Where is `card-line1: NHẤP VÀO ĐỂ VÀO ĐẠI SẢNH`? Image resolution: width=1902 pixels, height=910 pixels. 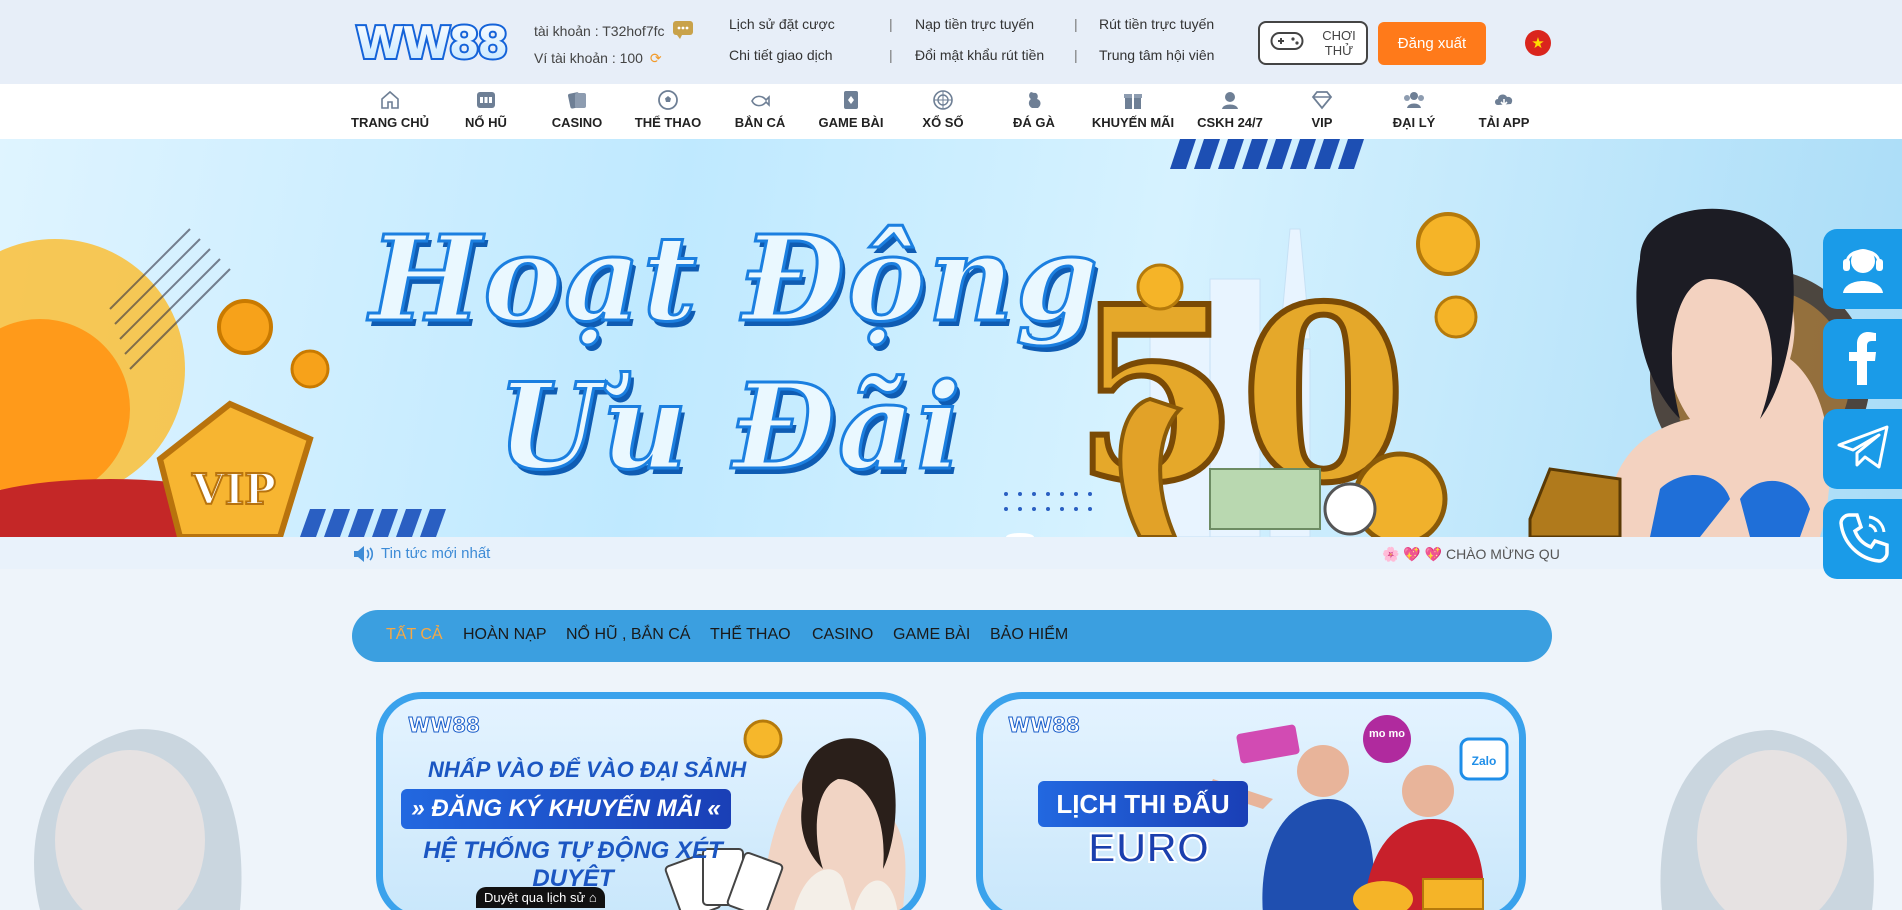 card-line1: NHẤP VÀO ĐỂ VÀO ĐẠI SẢNH is located at coordinates (587, 769).